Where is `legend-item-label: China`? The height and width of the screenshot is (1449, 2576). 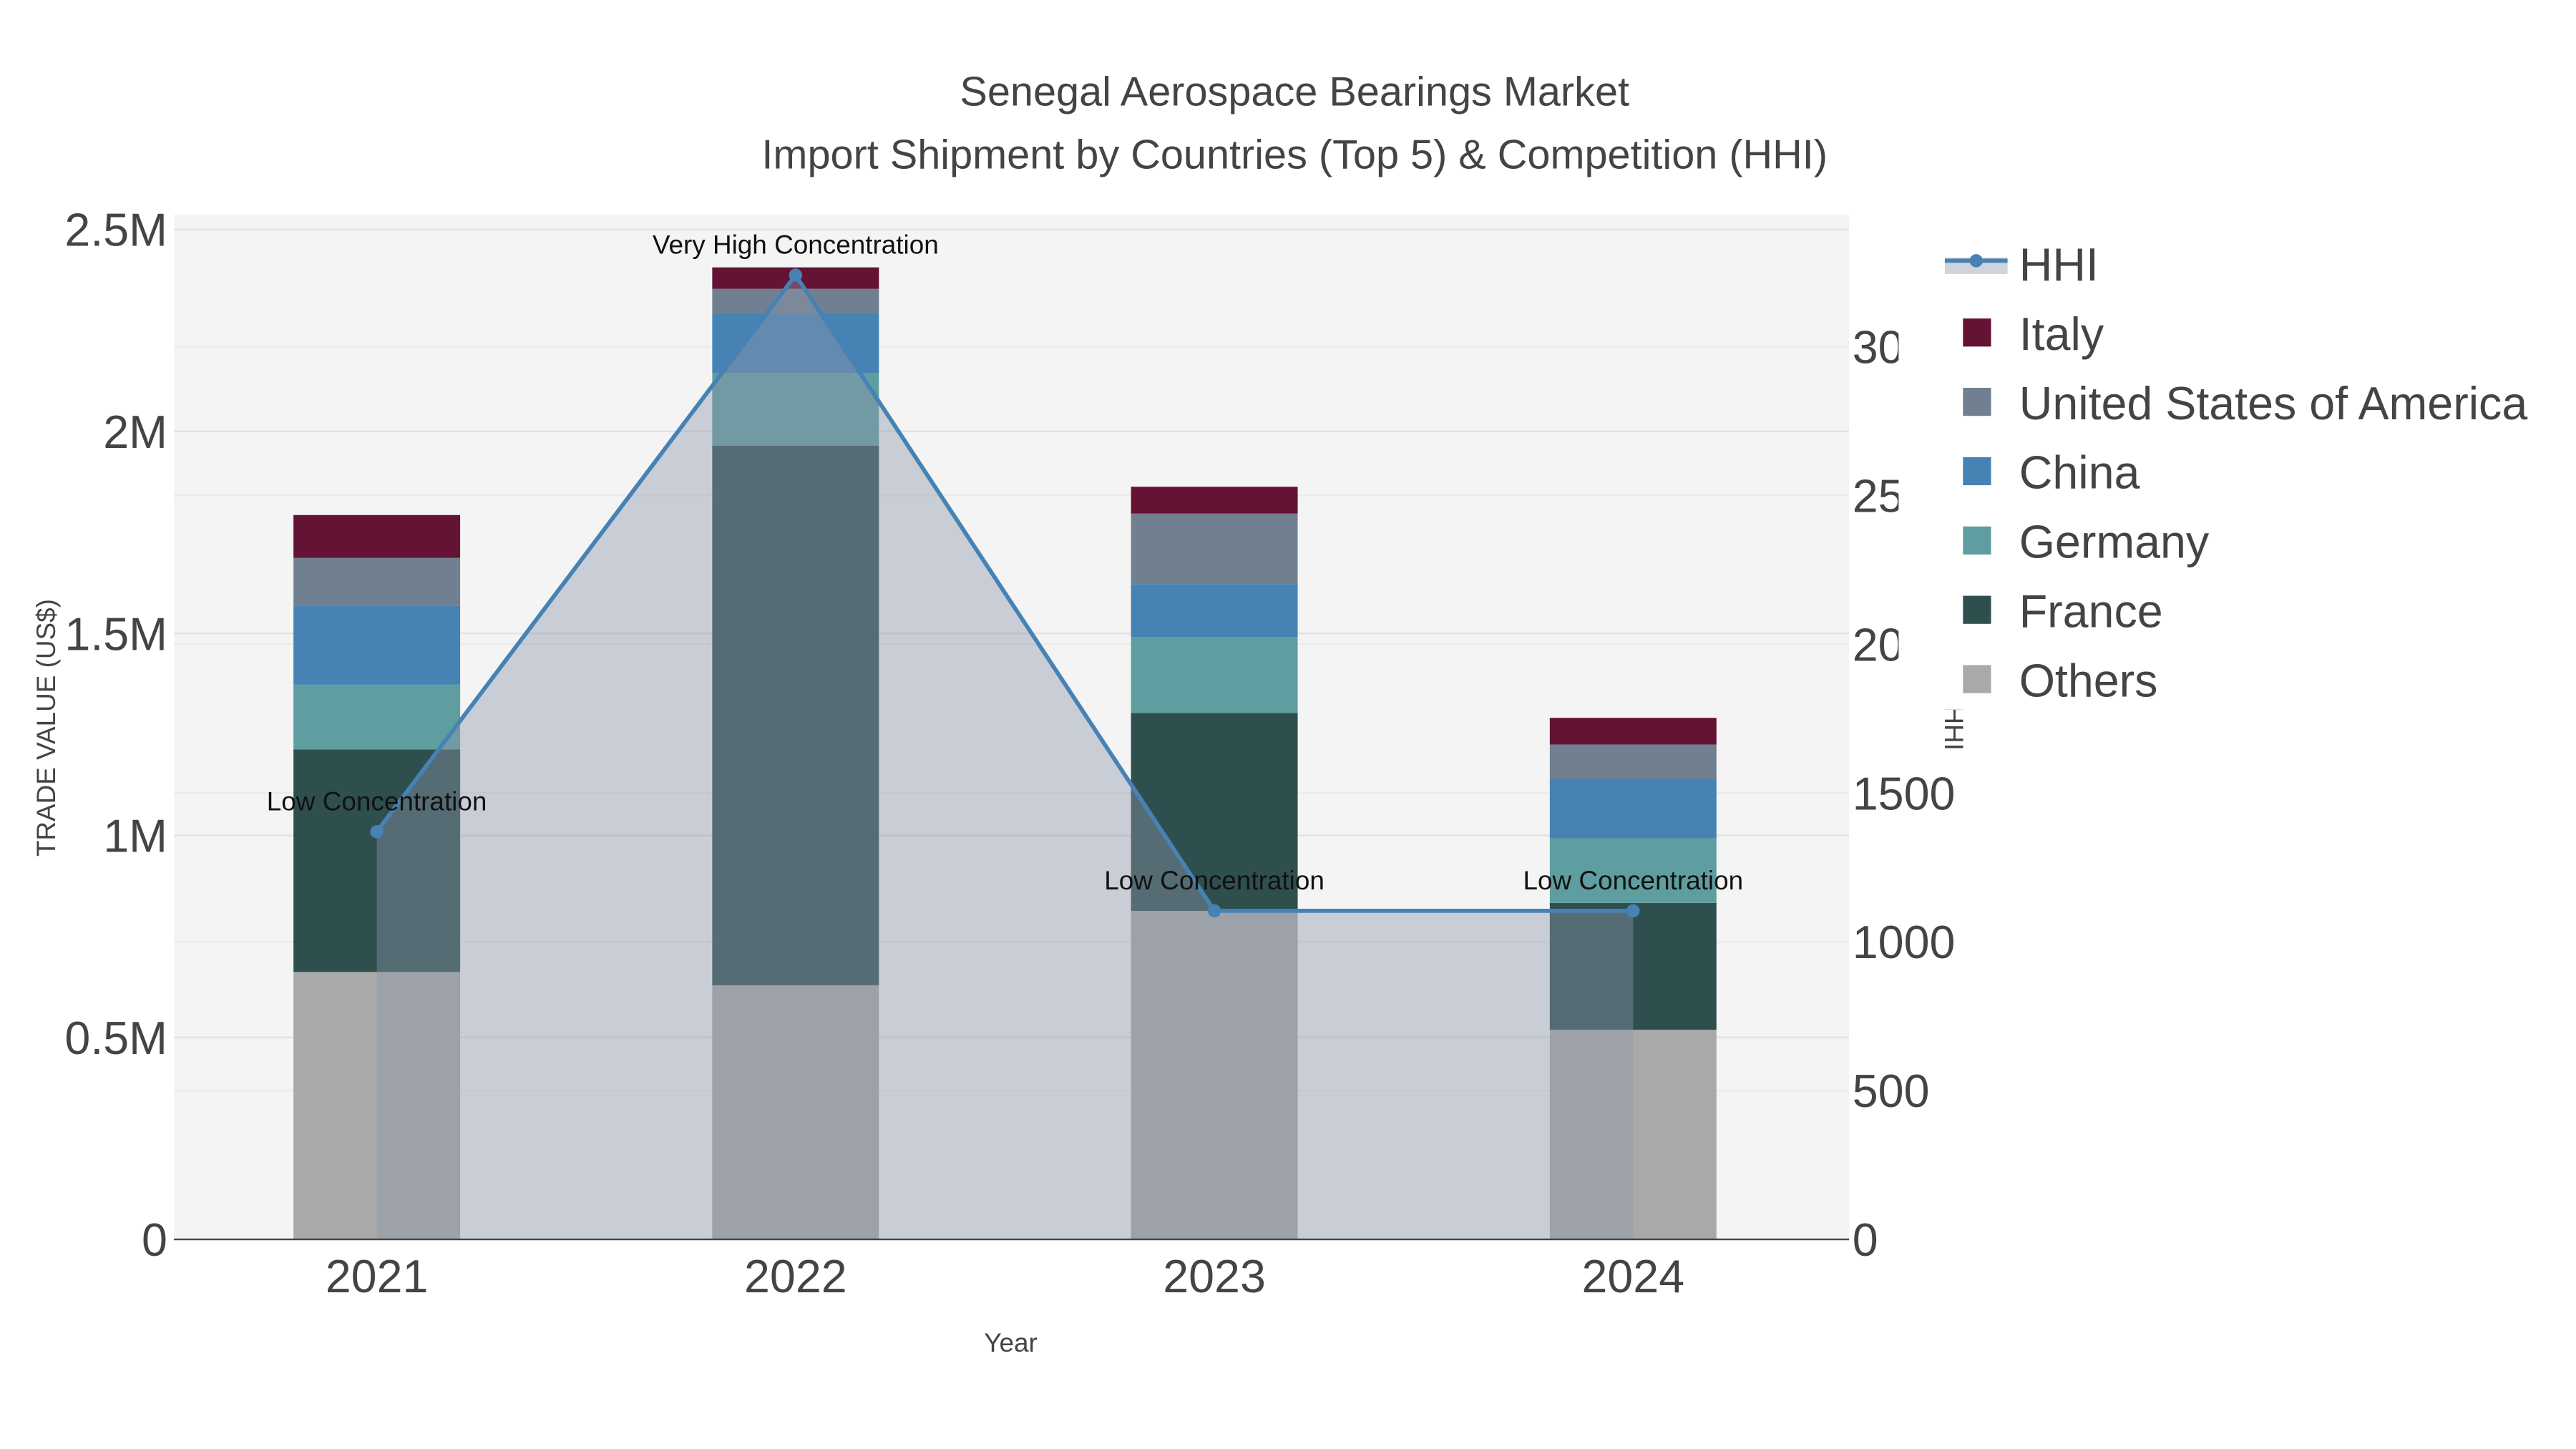
legend-item-label: China is located at coordinates (2079, 473).